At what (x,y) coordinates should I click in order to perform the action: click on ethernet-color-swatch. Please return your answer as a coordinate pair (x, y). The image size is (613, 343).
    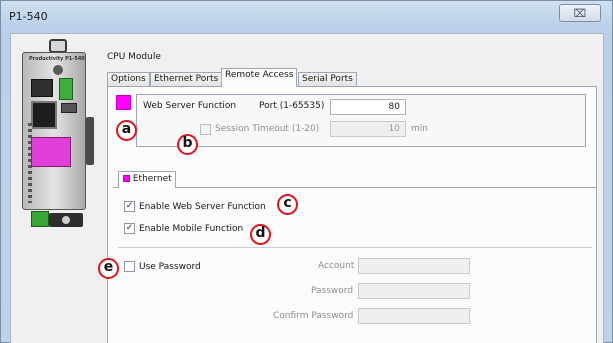
    Looking at the image, I should click on (126, 178).